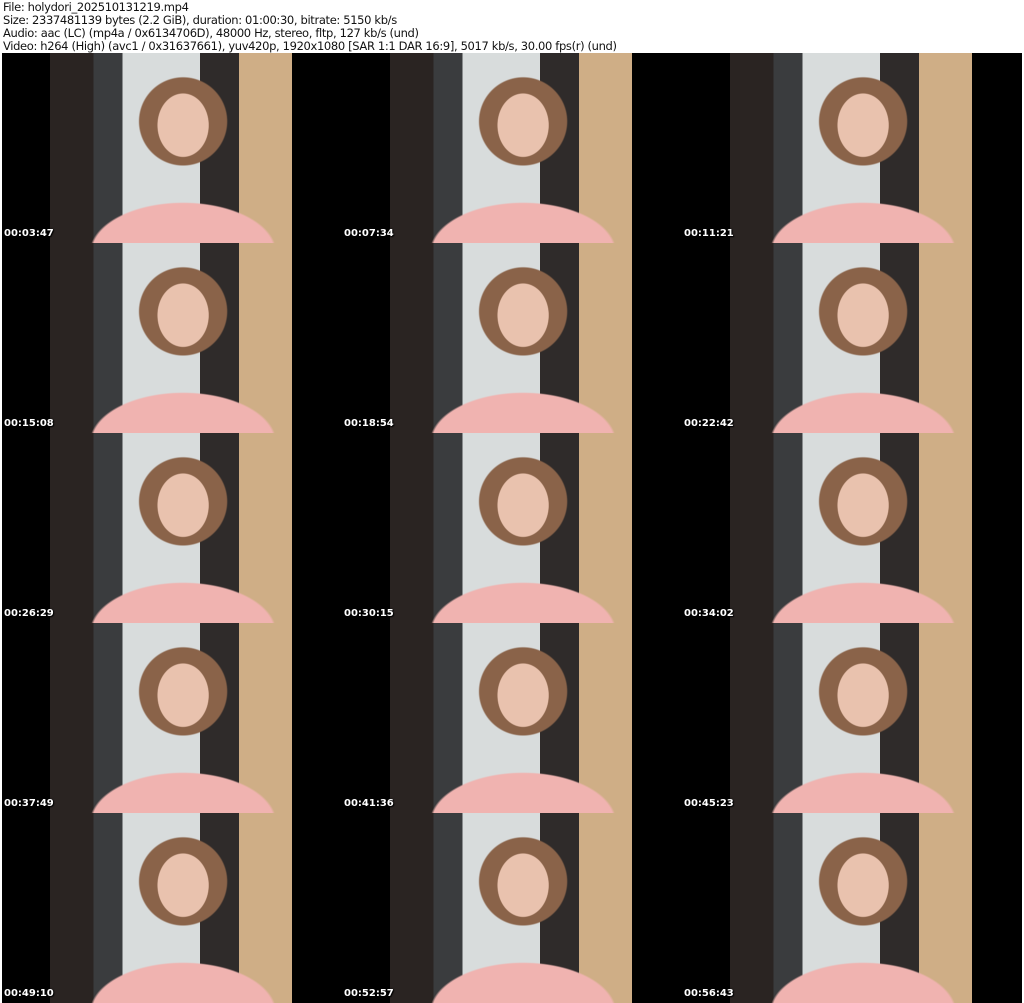  Describe the element at coordinates (29, 803) in the screenshot. I see `timestamp: 00:37:49` at that location.